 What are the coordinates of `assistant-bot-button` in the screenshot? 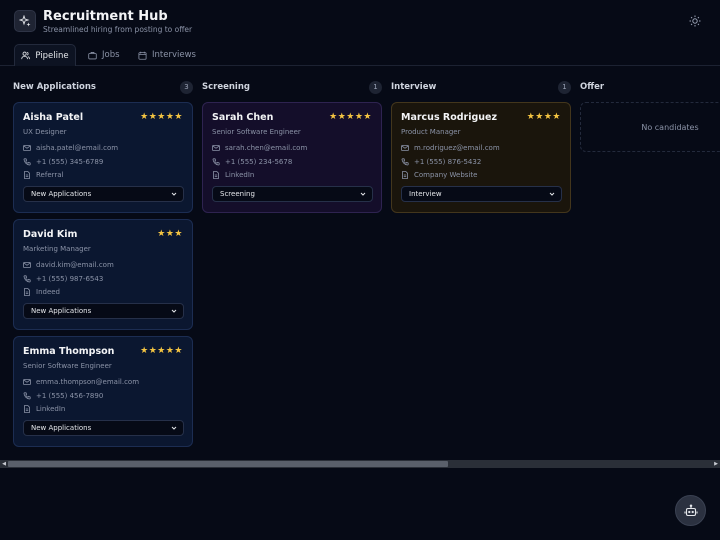 It's located at (690, 510).